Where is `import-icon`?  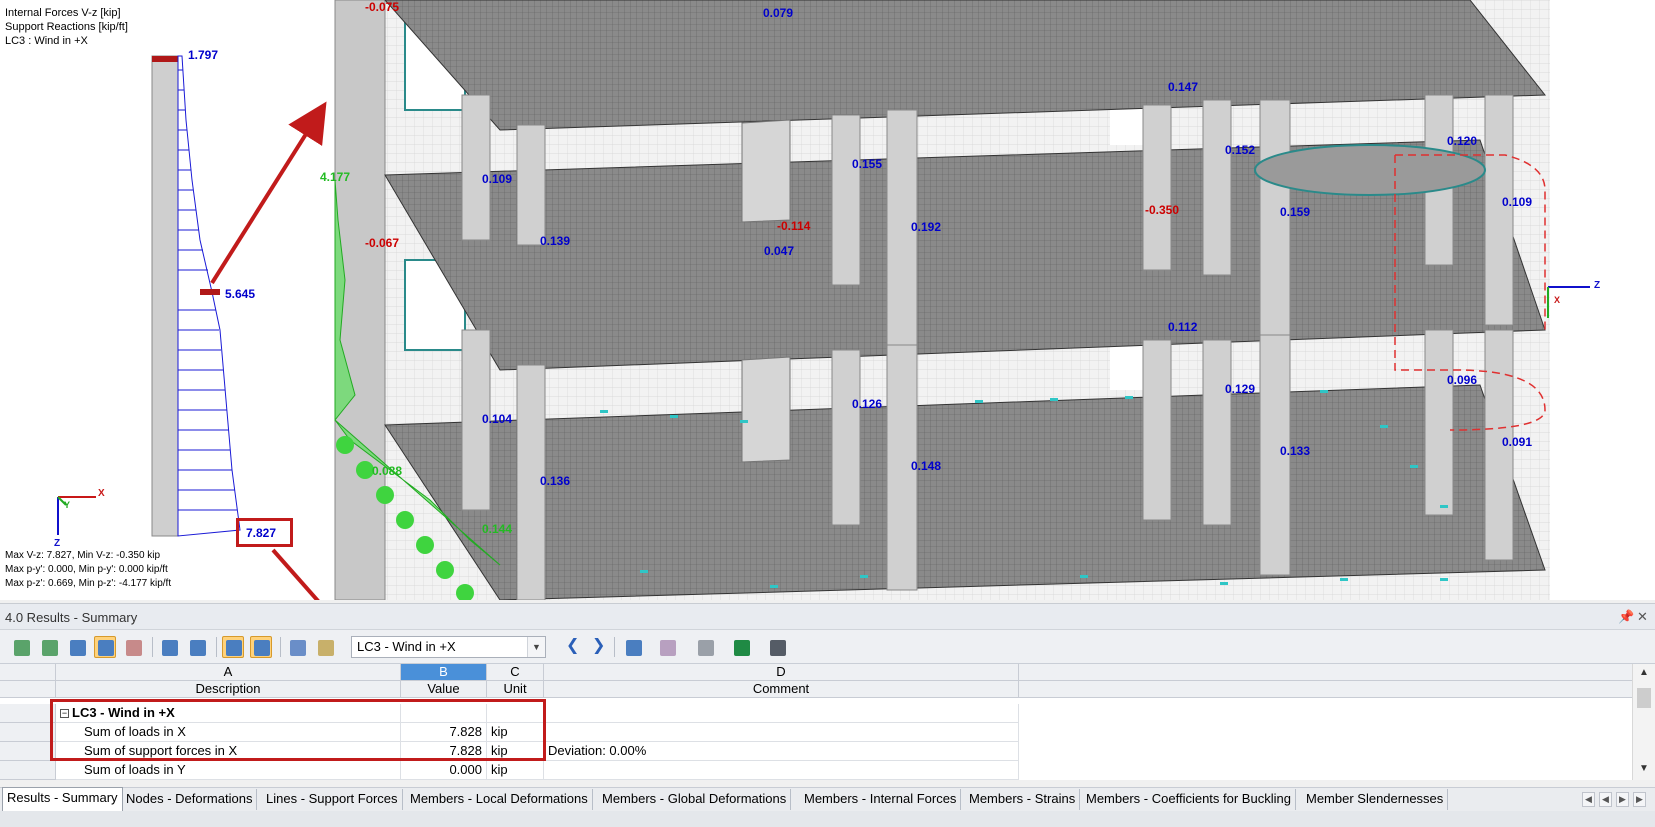
import-icon is located at coordinates (169, 647).